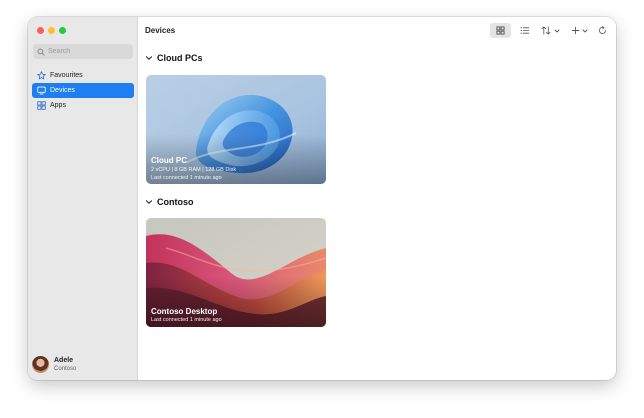  I want to click on toolbar: Devices, so click(377, 31).